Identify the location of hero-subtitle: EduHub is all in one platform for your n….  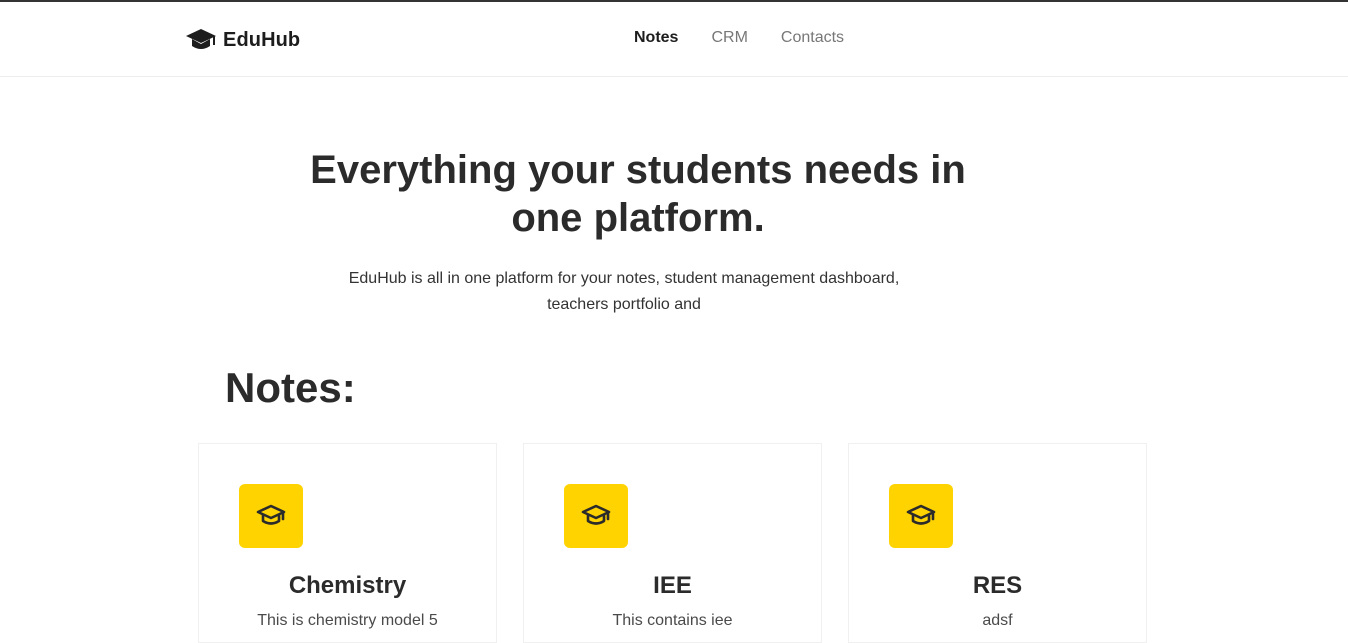
(624, 291).